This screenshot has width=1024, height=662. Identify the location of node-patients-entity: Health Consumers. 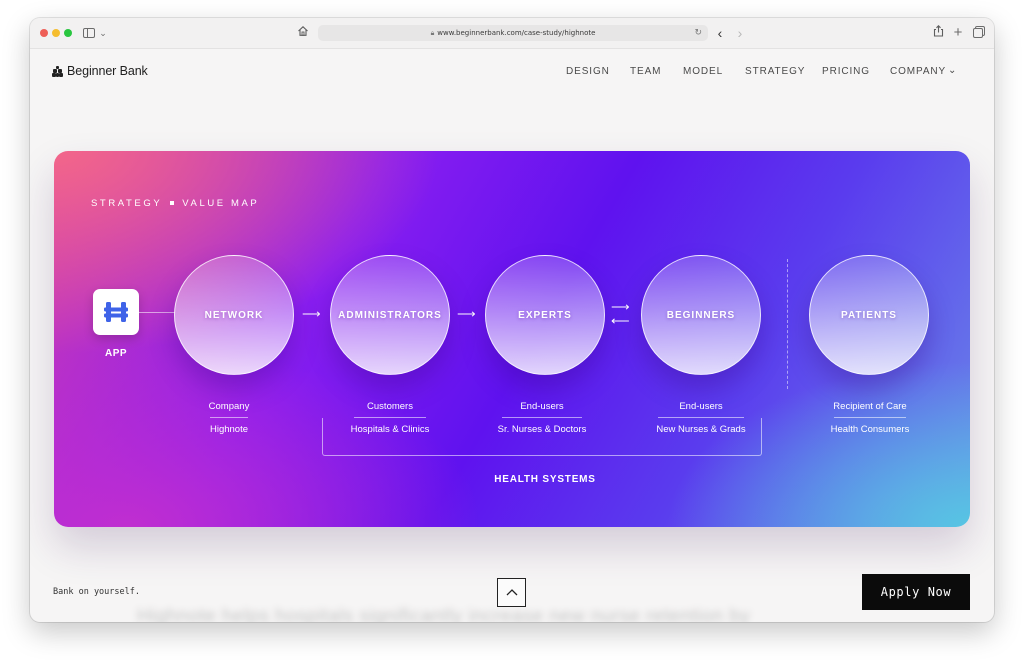
(870, 429).